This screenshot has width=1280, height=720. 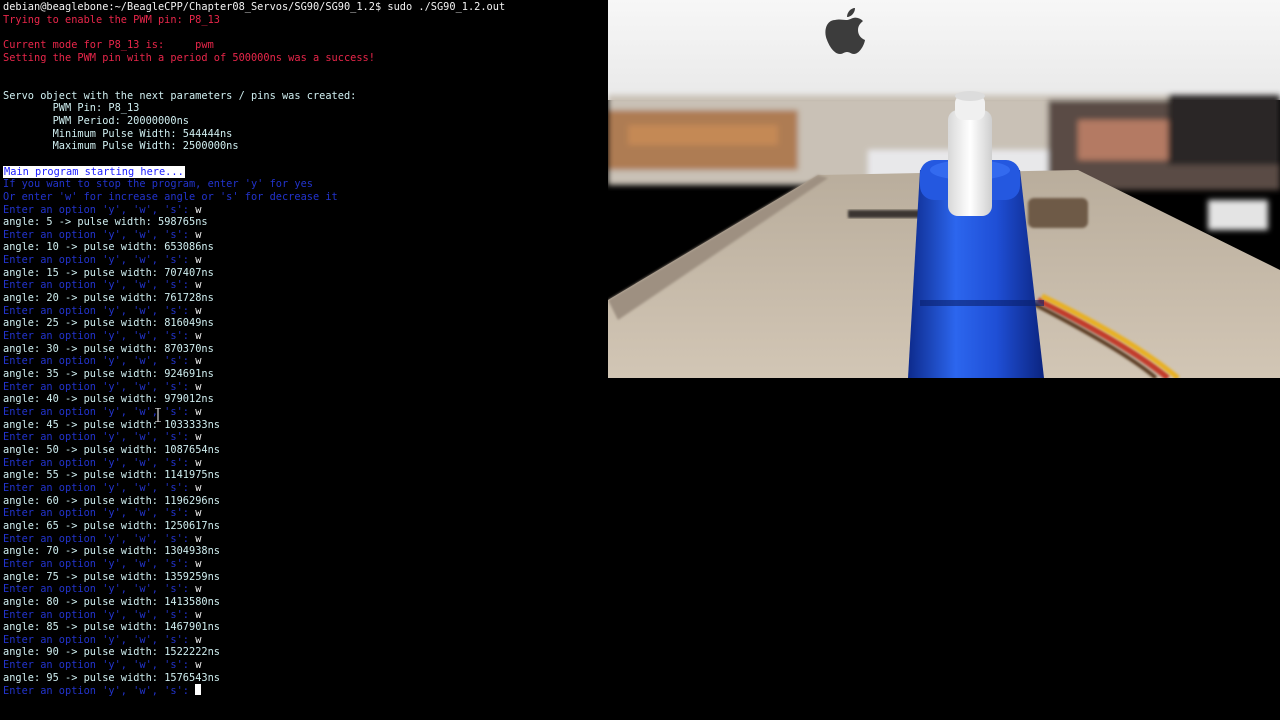 What do you see at coordinates (183, 222) in the screenshot?
I see `pulse-value: 598765ns` at bounding box center [183, 222].